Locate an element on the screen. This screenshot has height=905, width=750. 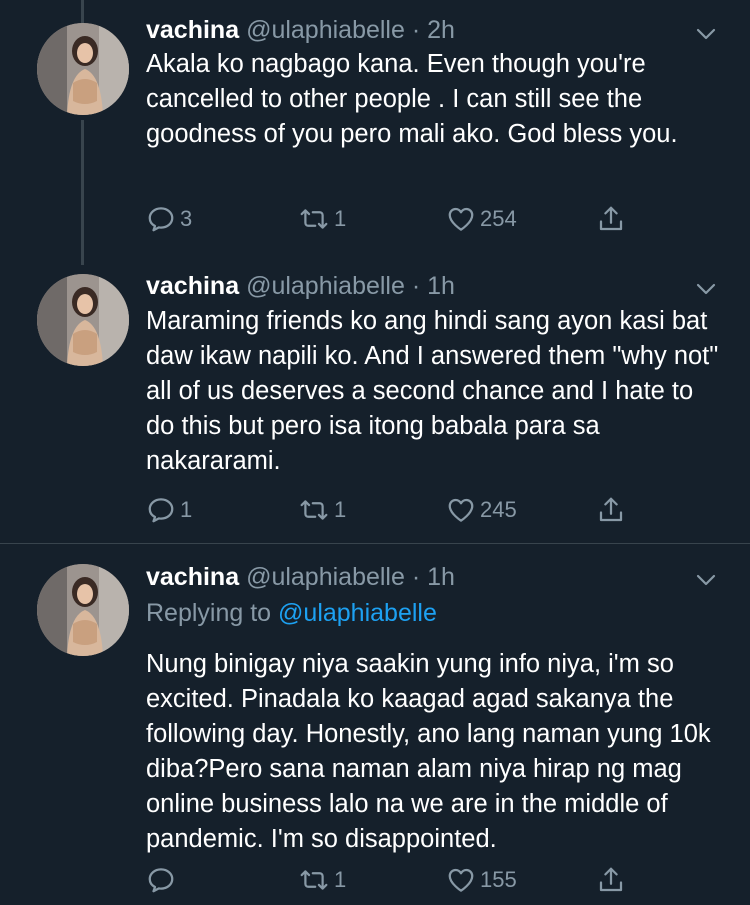
like-count: 155 is located at coordinates (498, 879).